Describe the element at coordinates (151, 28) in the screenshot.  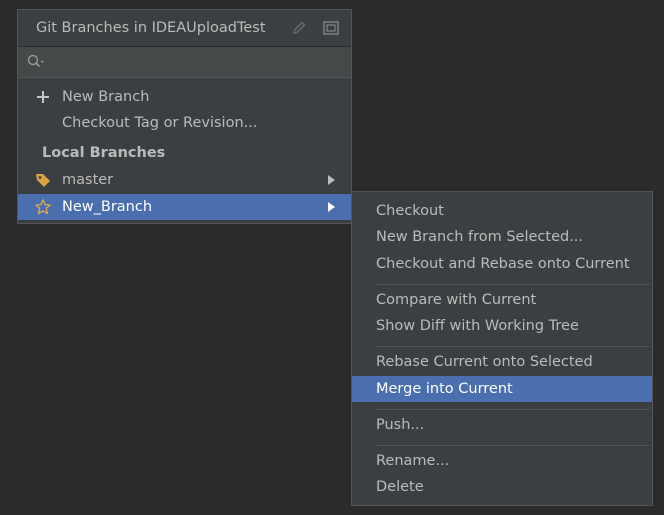
I see `popup-title: Git Branches in IDEAUploadTest` at that location.